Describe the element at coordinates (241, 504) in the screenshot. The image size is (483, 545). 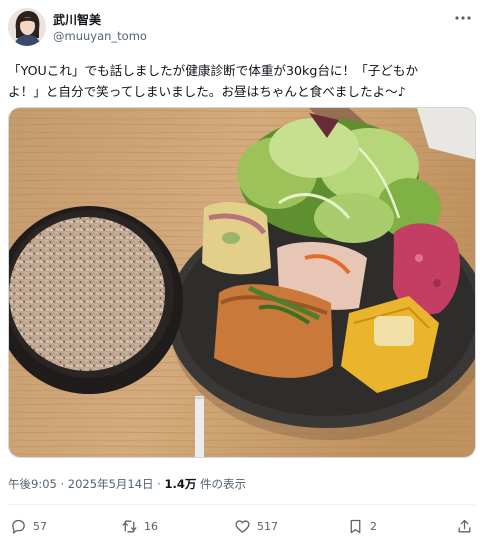
I see `divider` at that location.